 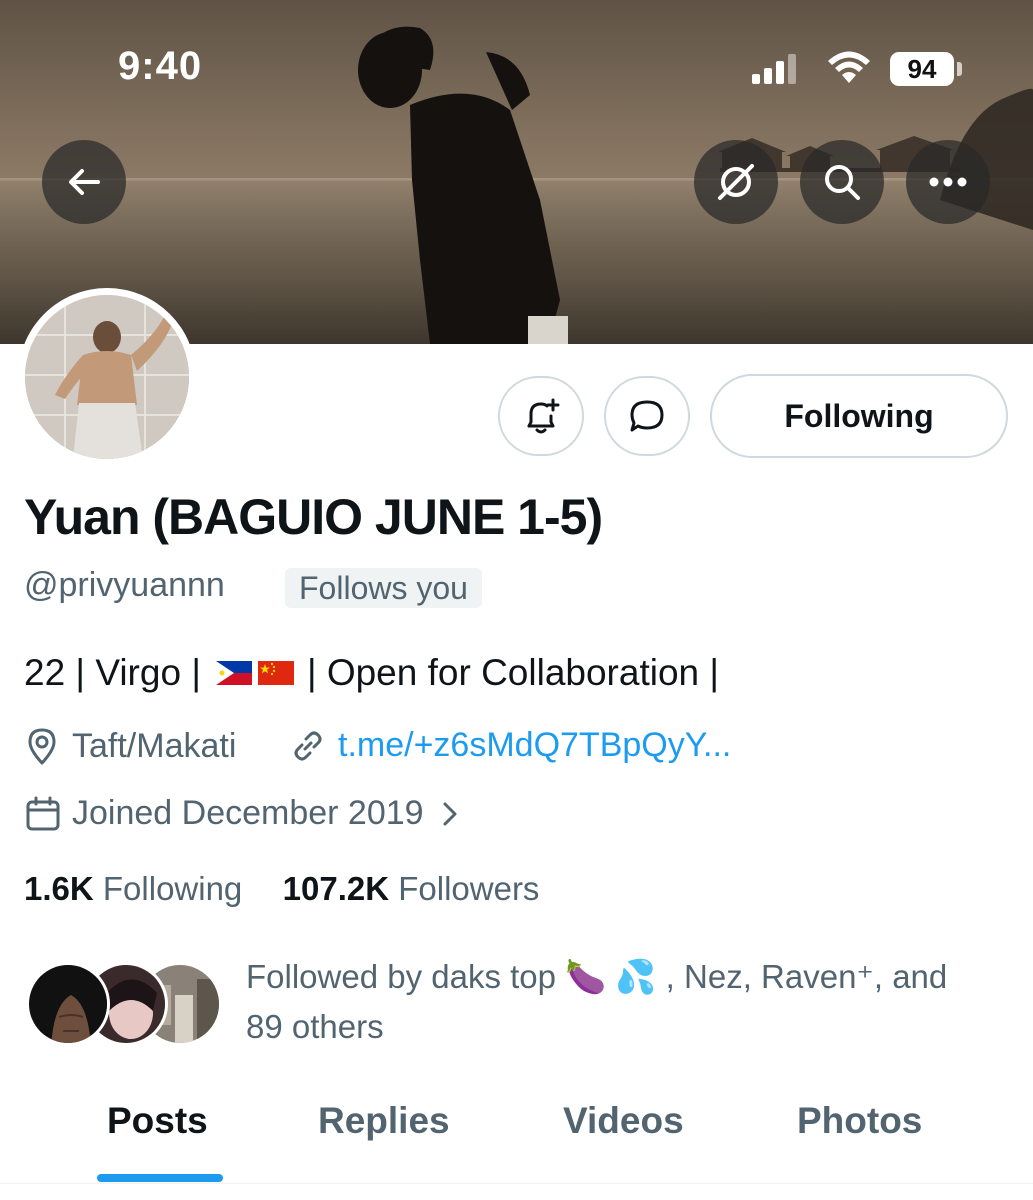 I want to click on active-tab-indicator, so click(x=160, y=1178).